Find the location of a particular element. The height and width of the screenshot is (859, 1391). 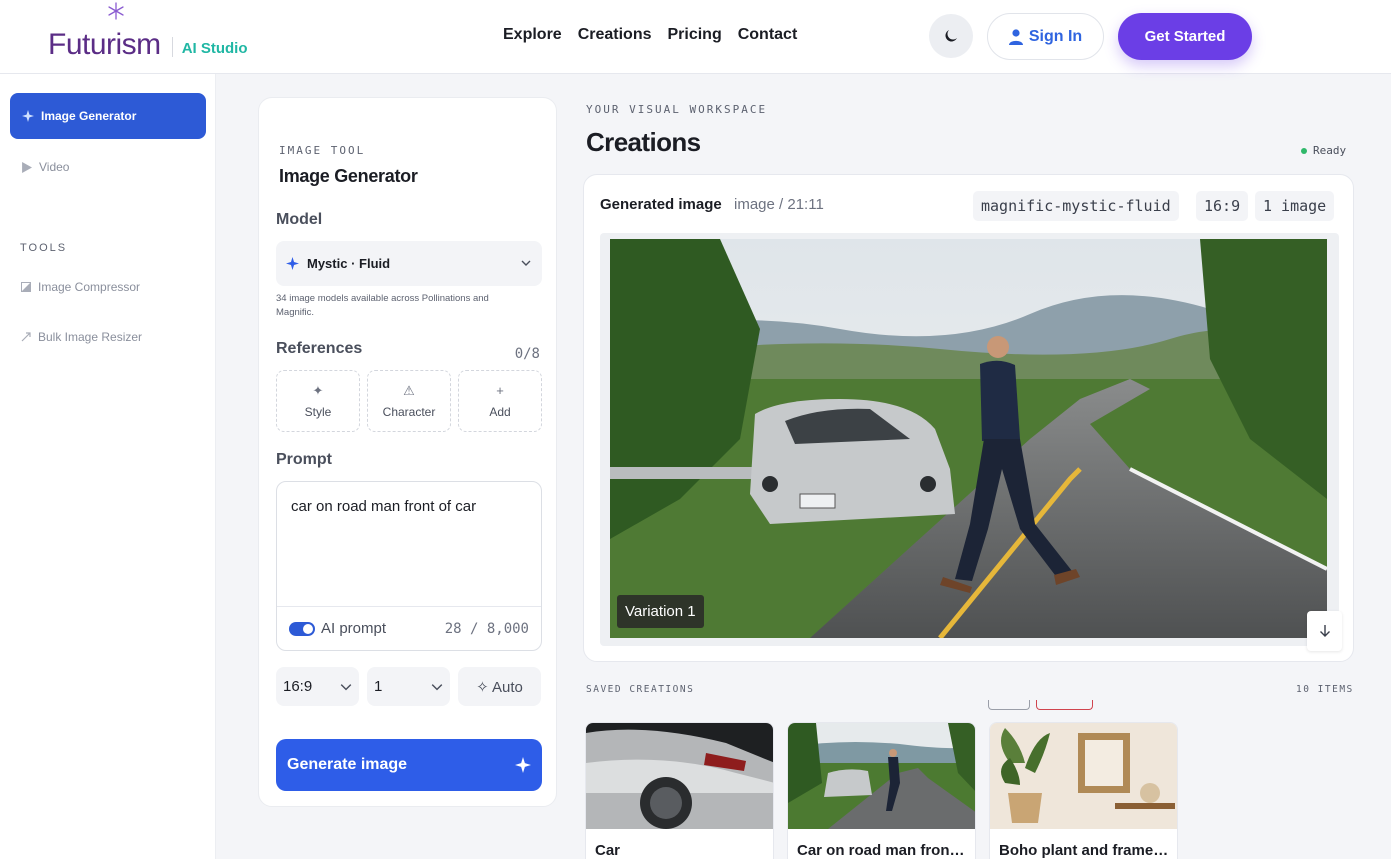

saved-creations-count: 10 ITEMS is located at coordinates (1325, 689).